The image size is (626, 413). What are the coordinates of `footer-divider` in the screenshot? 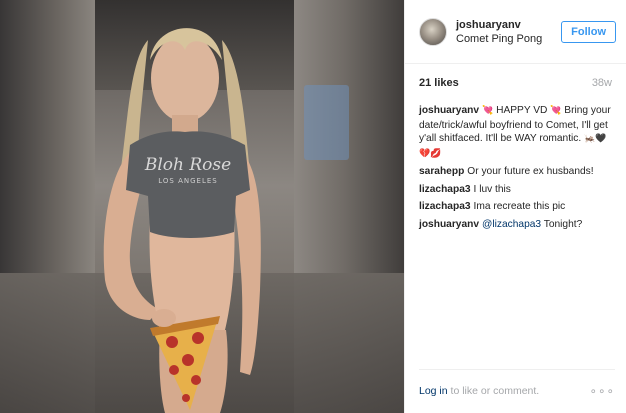 It's located at (517, 369).